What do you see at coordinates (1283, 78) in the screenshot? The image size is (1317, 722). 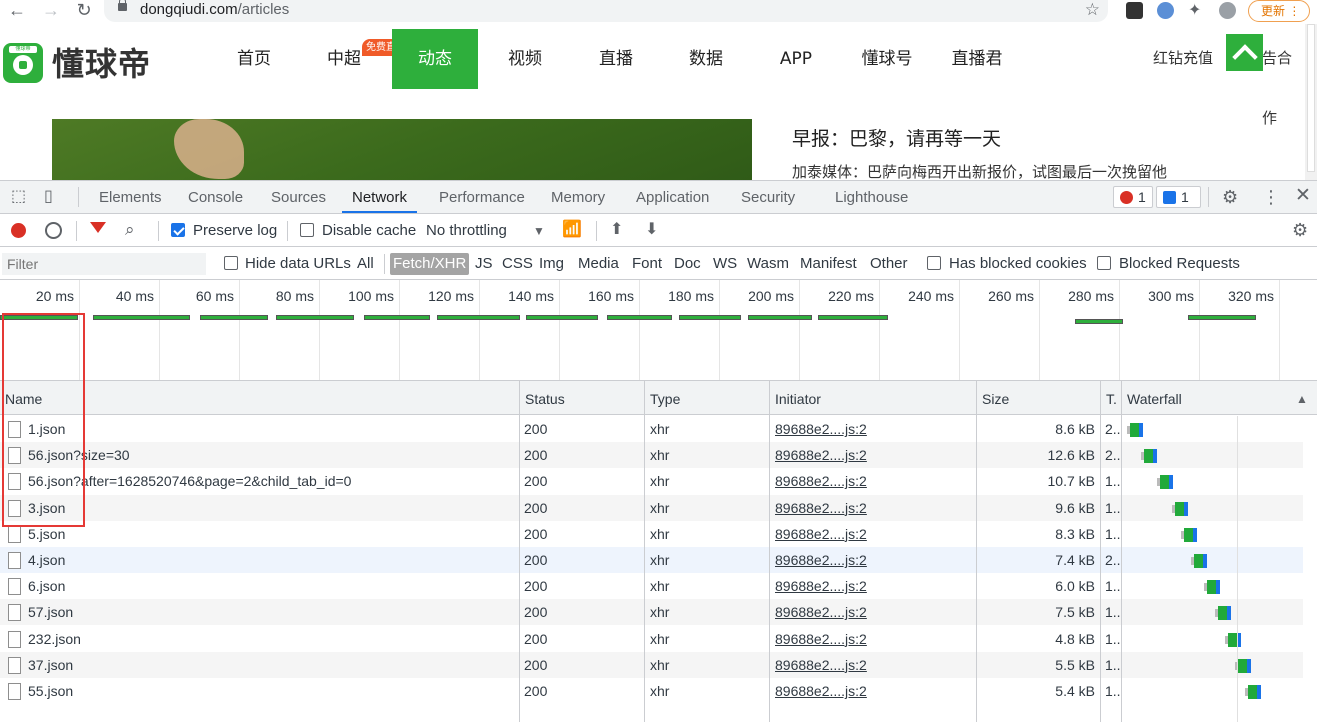 I see `cooperation-link: 告合作` at bounding box center [1283, 78].